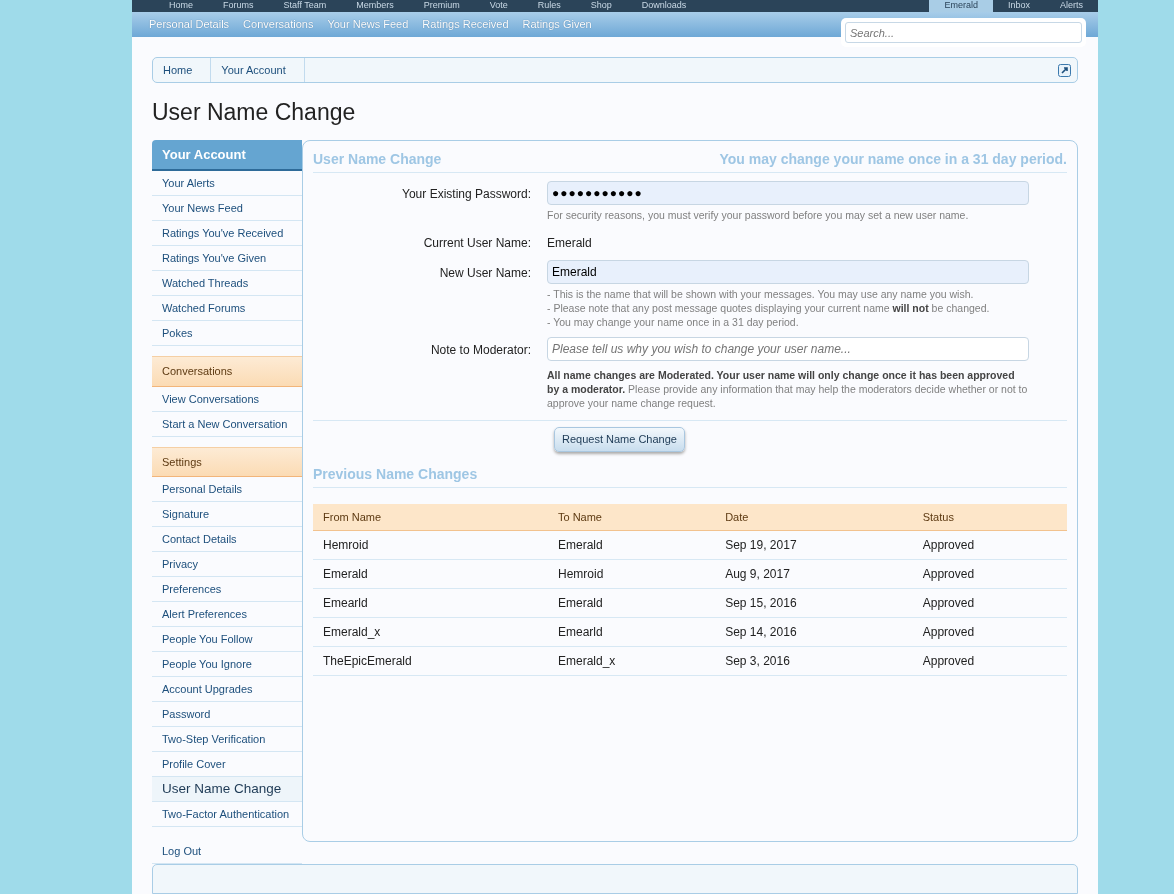  I want to click on sidebar-item: Watched Threads, so click(227, 283).